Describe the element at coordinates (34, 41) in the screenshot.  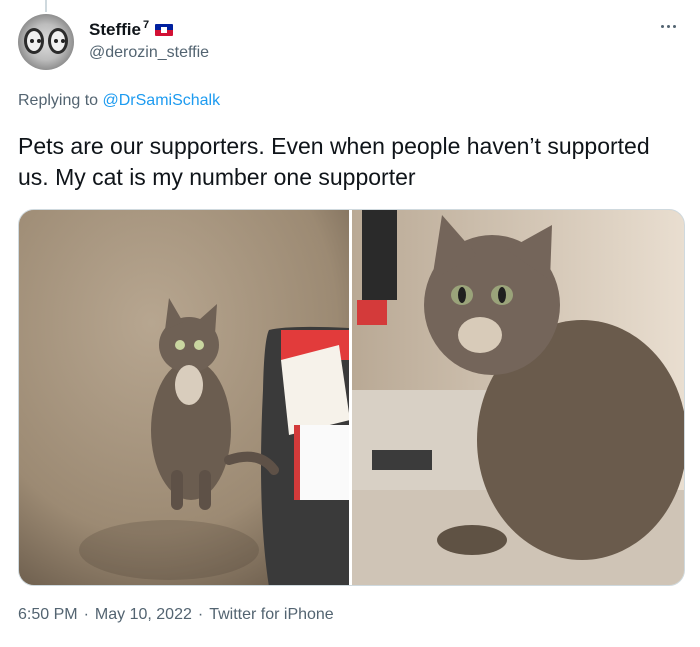
I see `avatar-face-left` at that location.